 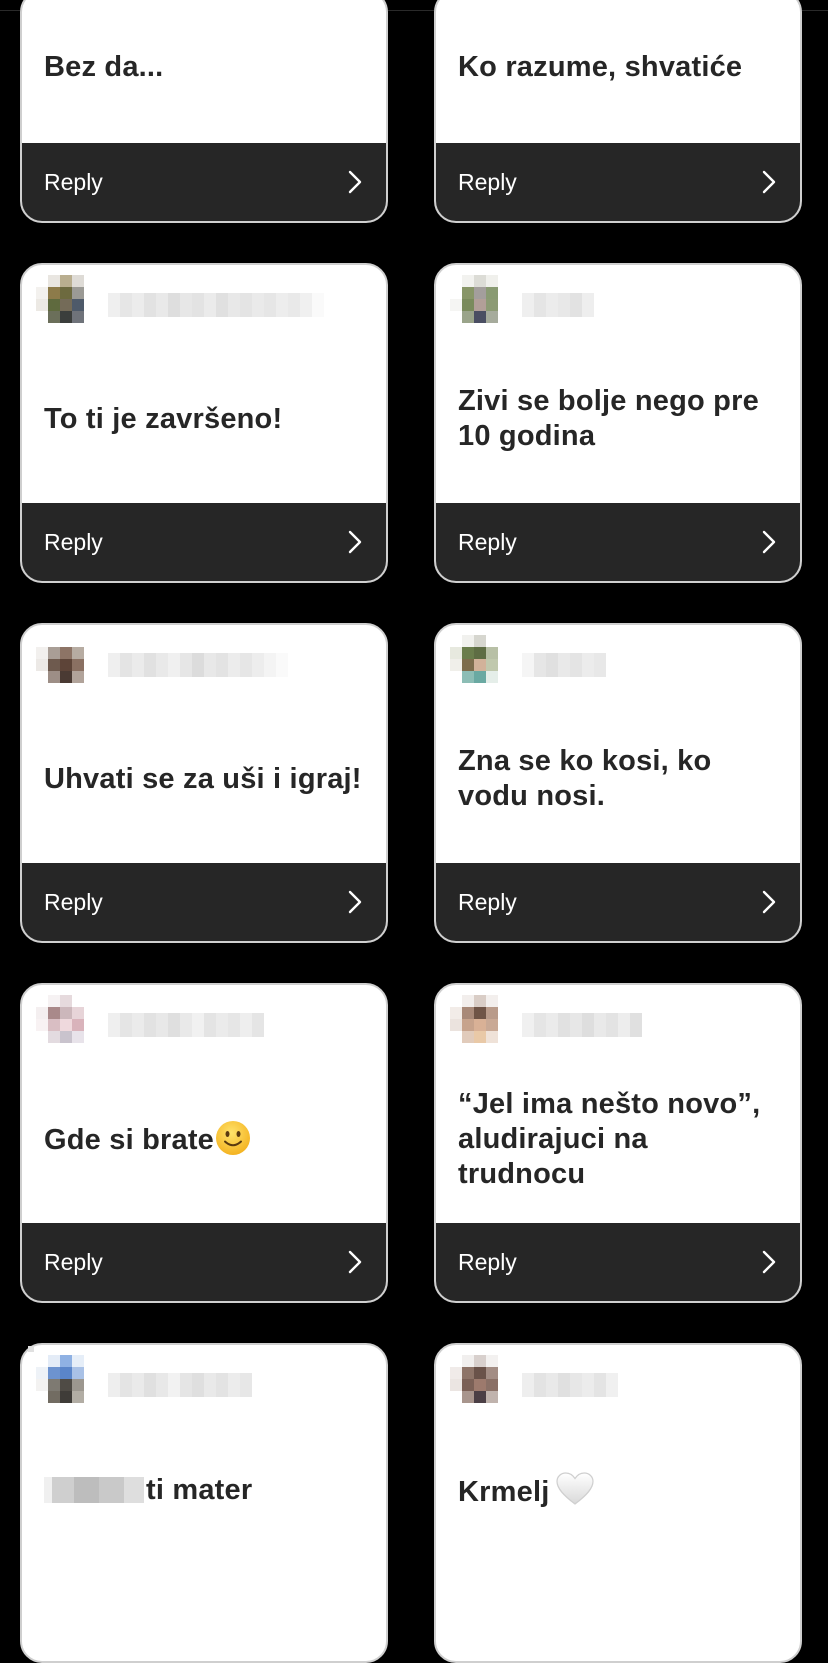 I want to click on question-card: Gde si brate Reply, so click(x=204, y=1143).